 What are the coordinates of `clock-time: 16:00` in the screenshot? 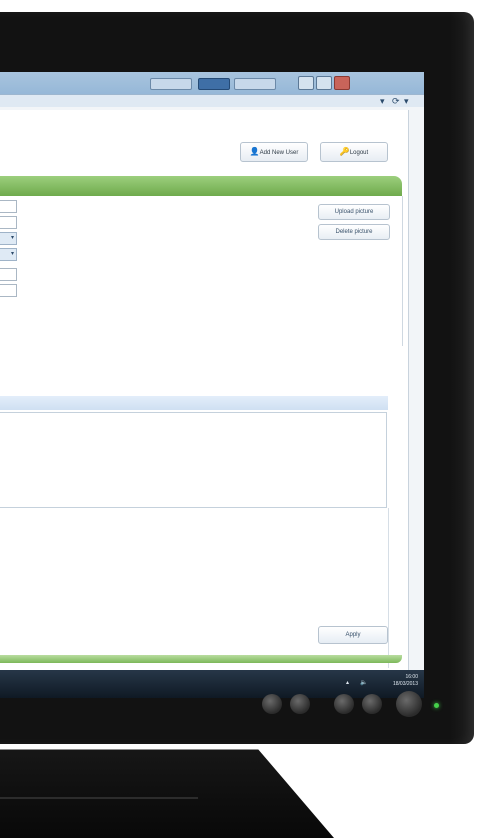 It's located at (411, 677).